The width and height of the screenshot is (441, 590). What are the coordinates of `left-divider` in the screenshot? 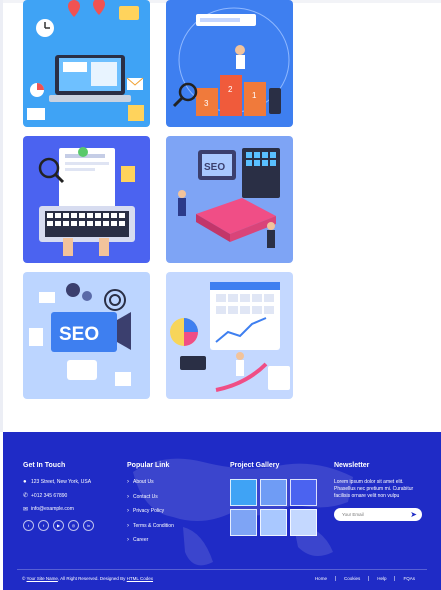 It's located at (1, 216).